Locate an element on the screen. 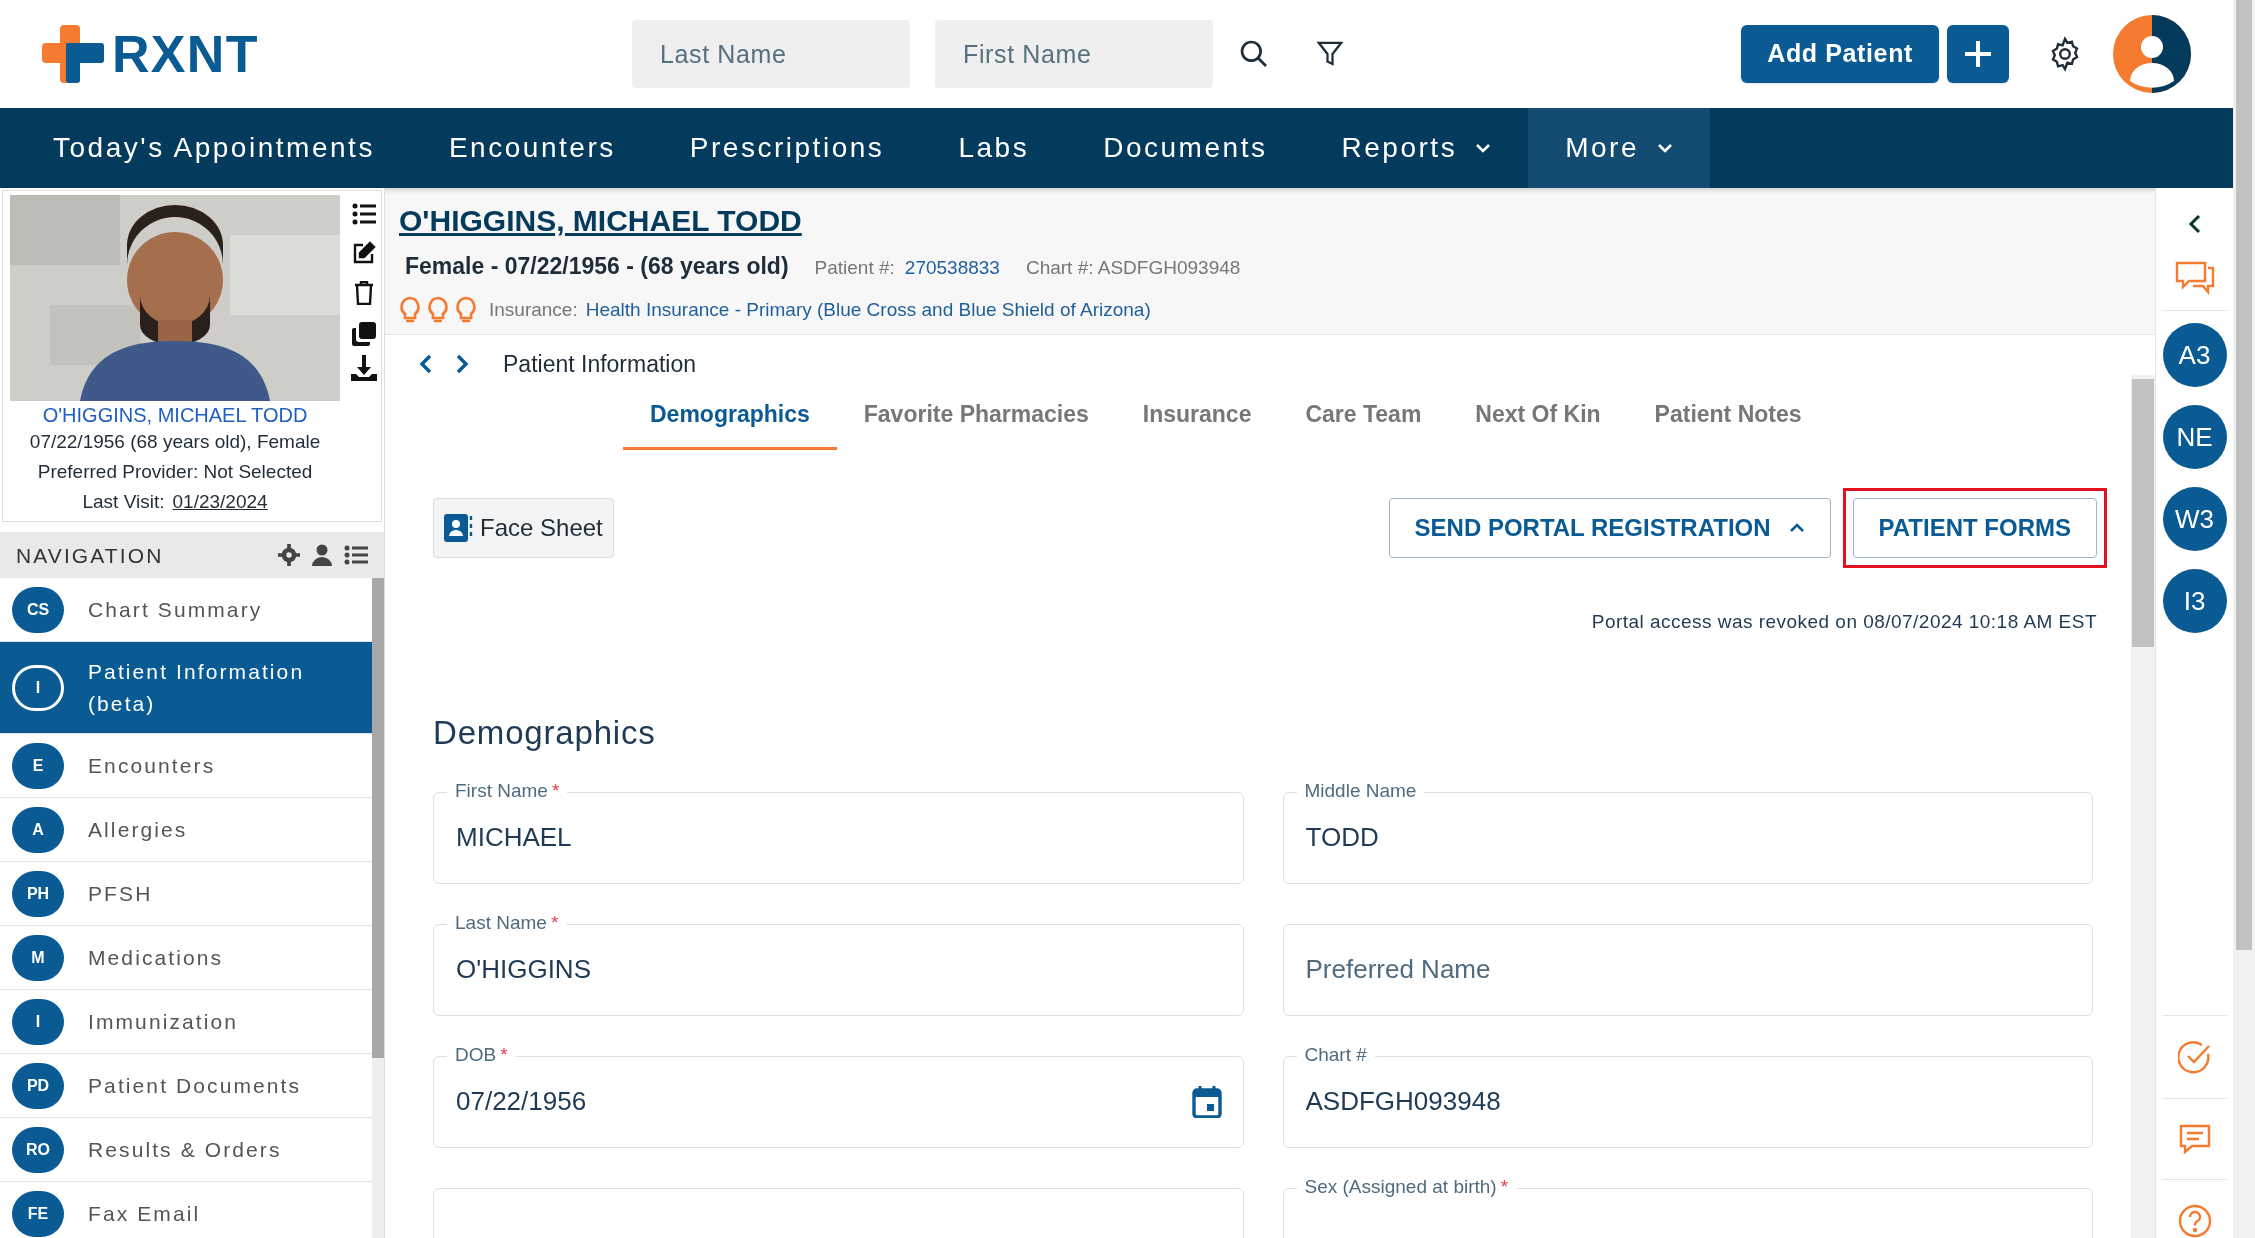 The width and height of the screenshot is (2255, 1238). search-field: Last Name is located at coordinates (771, 54).